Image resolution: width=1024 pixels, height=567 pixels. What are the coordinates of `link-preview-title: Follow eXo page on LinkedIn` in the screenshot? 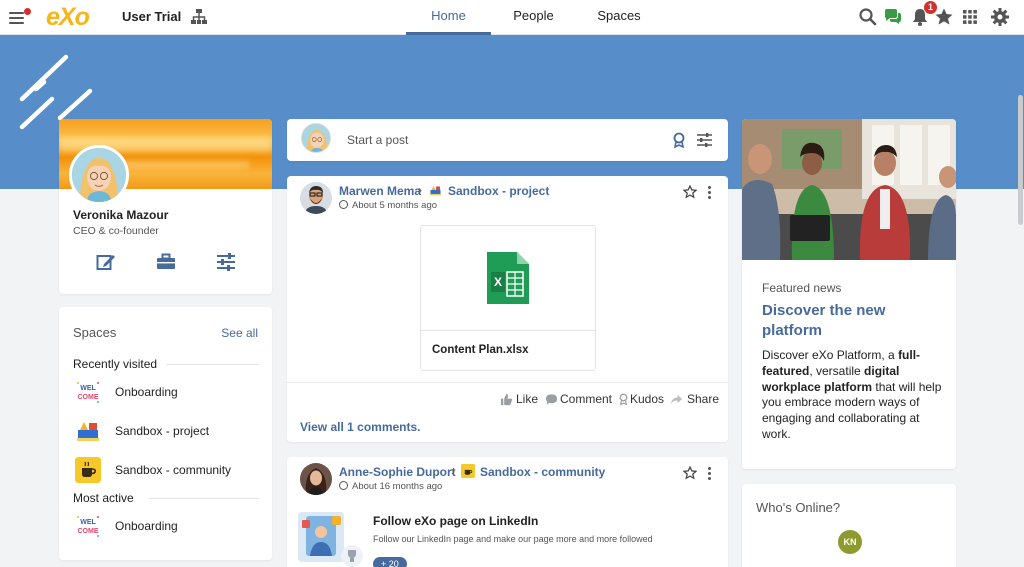 It's located at (455, 521).